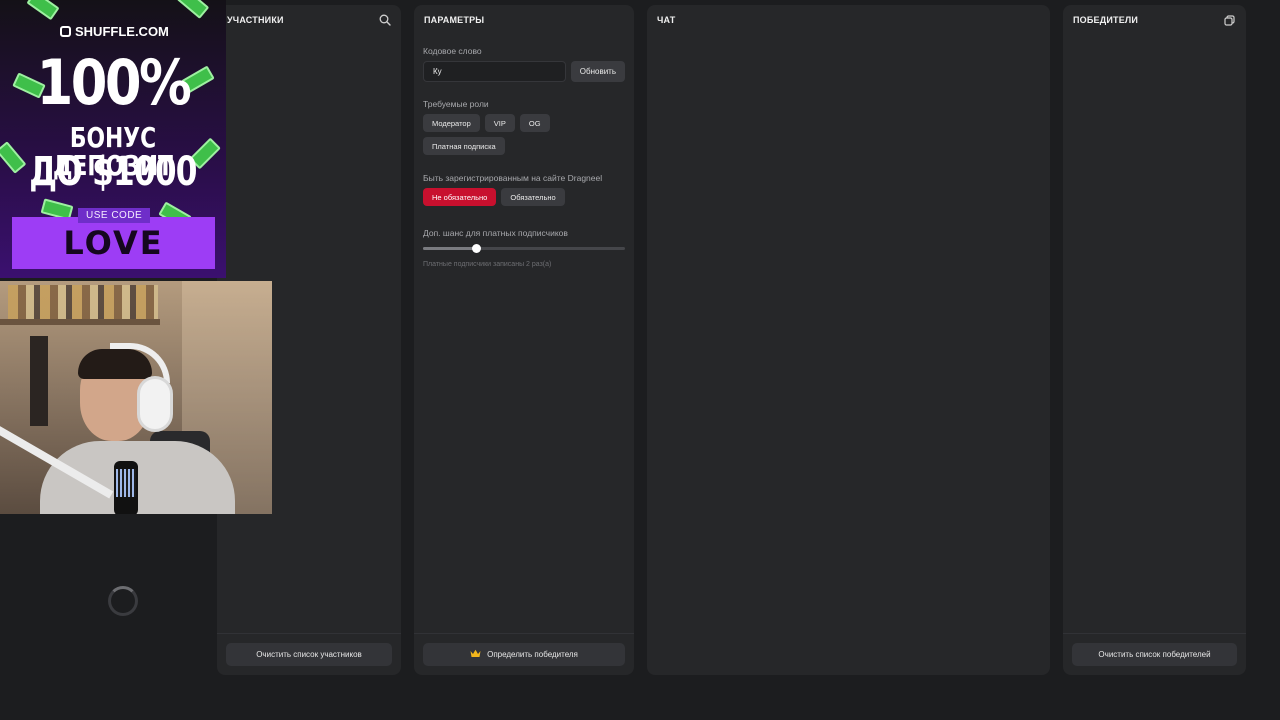  What do you see at coordinates (113, 243) in the screenshot?
I see `promo-code: LOVE` at bounding box center [113, 243].